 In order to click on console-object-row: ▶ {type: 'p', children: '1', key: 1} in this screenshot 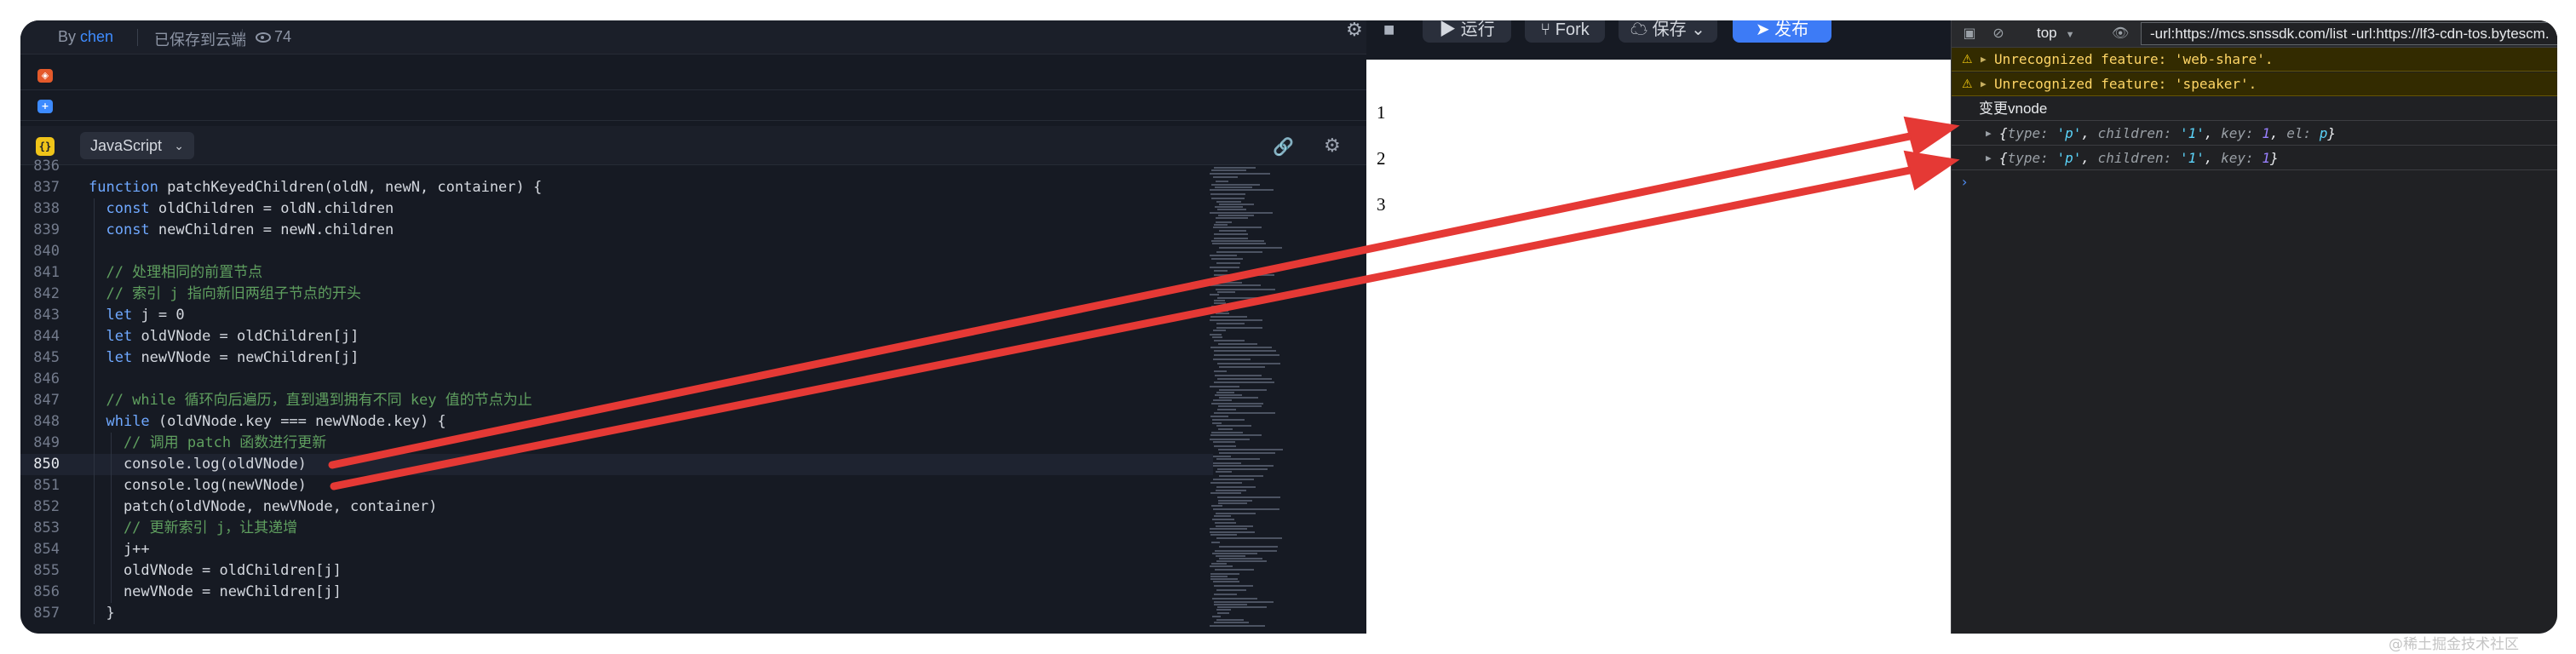, I will do `click(2255, 158)`.